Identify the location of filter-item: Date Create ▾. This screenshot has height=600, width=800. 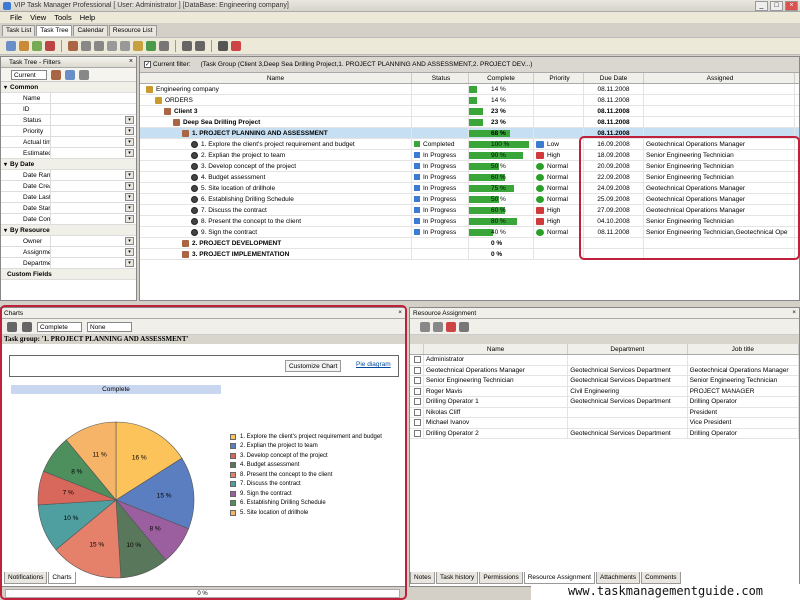
(68, 186).